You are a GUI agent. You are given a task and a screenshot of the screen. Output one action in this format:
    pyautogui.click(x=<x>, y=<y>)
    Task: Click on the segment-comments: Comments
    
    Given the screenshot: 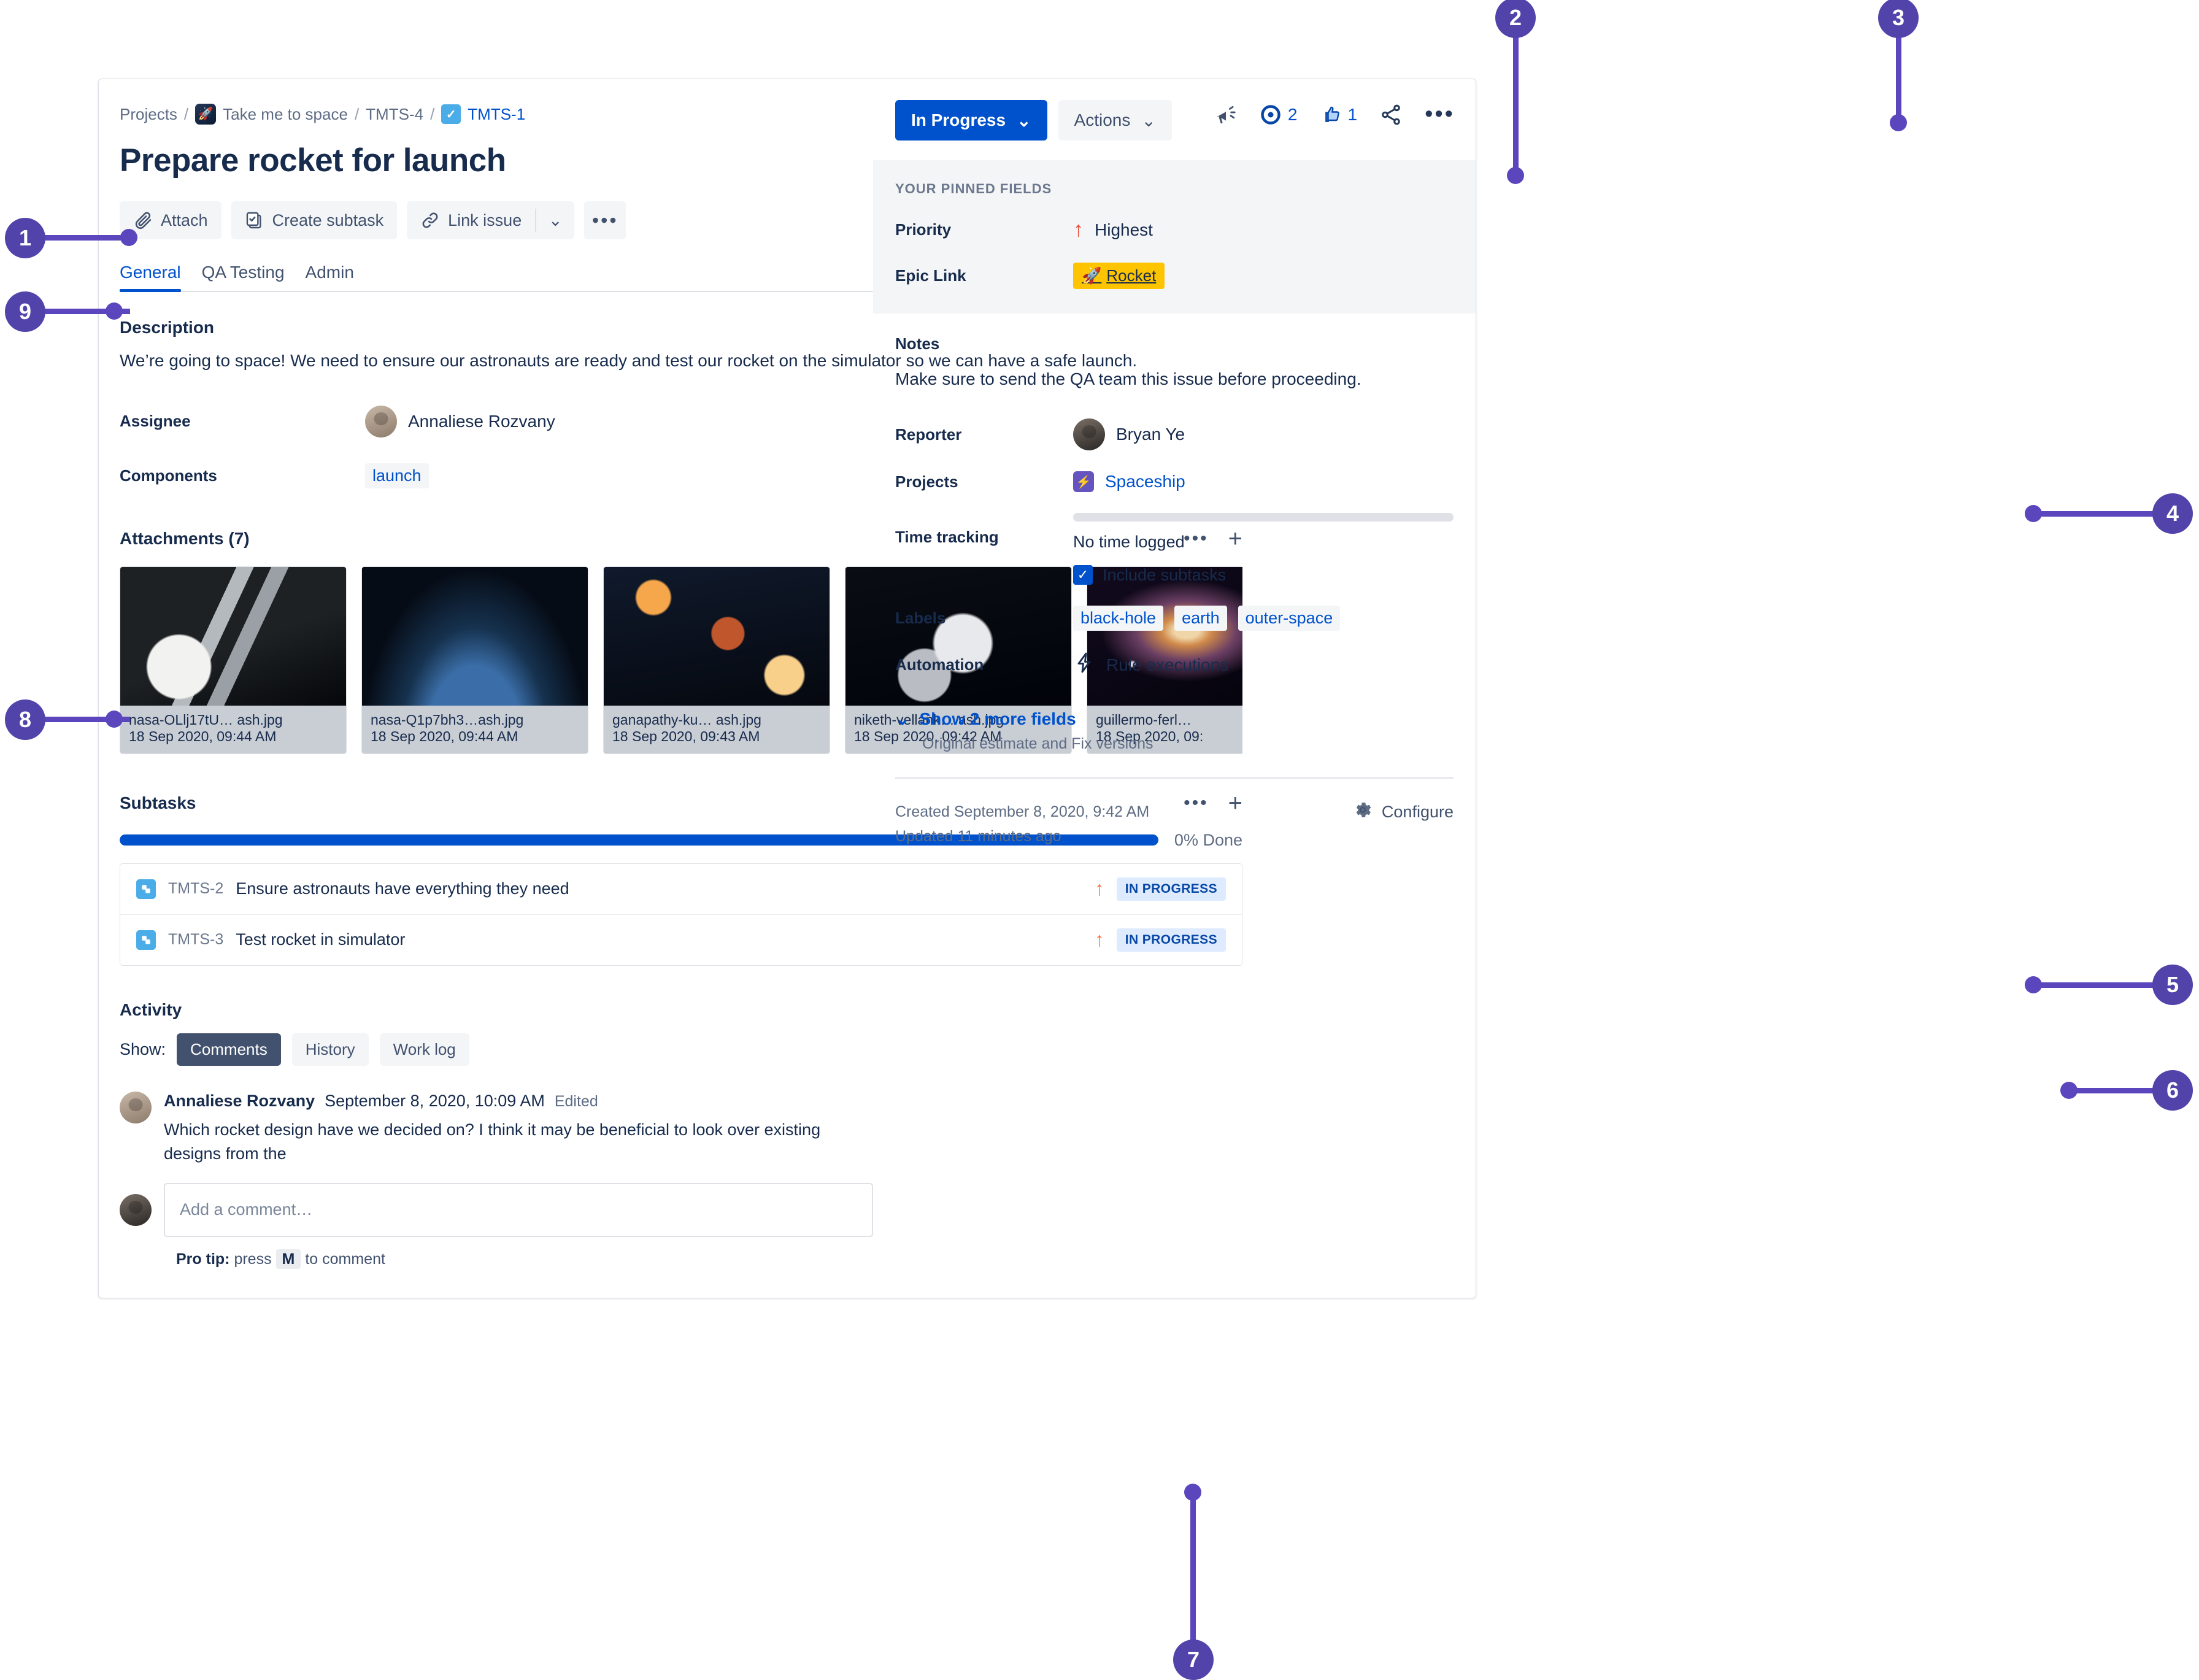 What is the action you would take?
    pyautogui.click(x=229, y=1049)
    